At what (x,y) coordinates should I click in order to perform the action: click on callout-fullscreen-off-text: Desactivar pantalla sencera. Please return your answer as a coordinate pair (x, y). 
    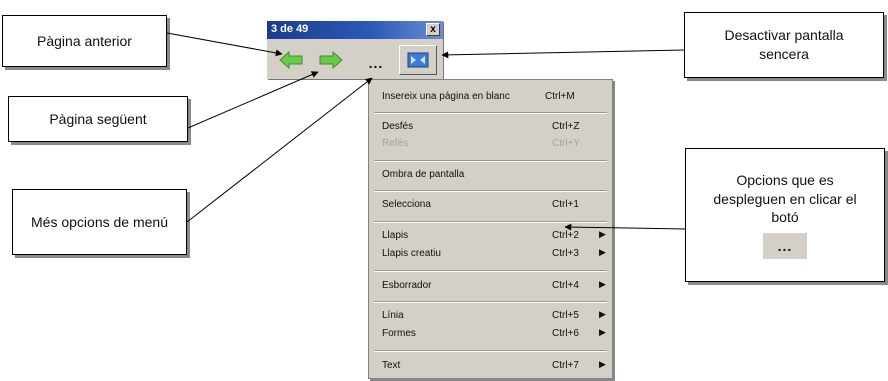
    Looking at the image, I should click on (784, 44).